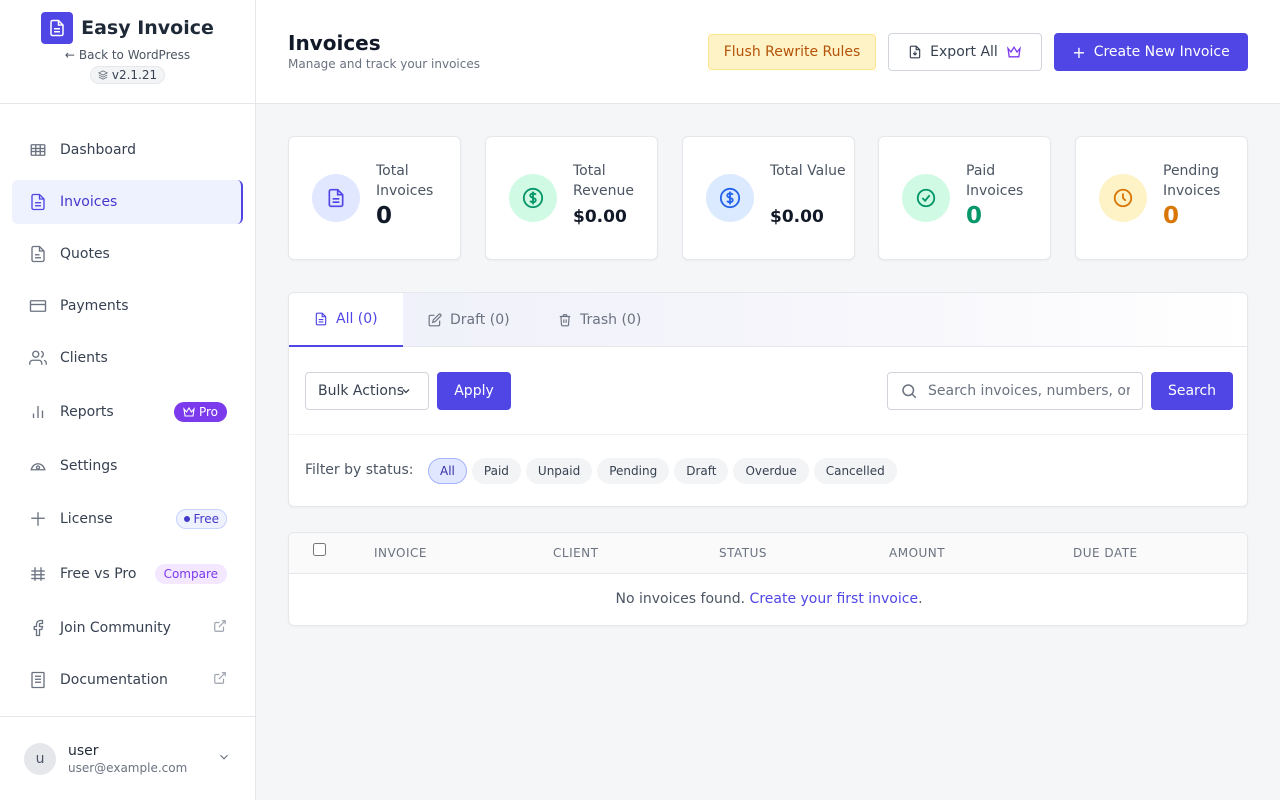 The image size is (1280, 800). I want to click on dollar-circle-icon, so click(730, 198).